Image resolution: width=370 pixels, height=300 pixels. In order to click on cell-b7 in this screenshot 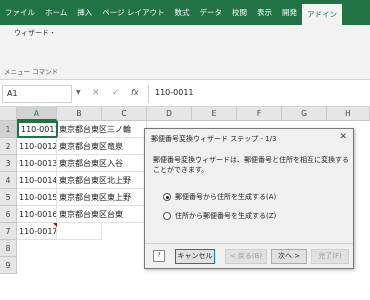, I will do `click(79, 231)`.